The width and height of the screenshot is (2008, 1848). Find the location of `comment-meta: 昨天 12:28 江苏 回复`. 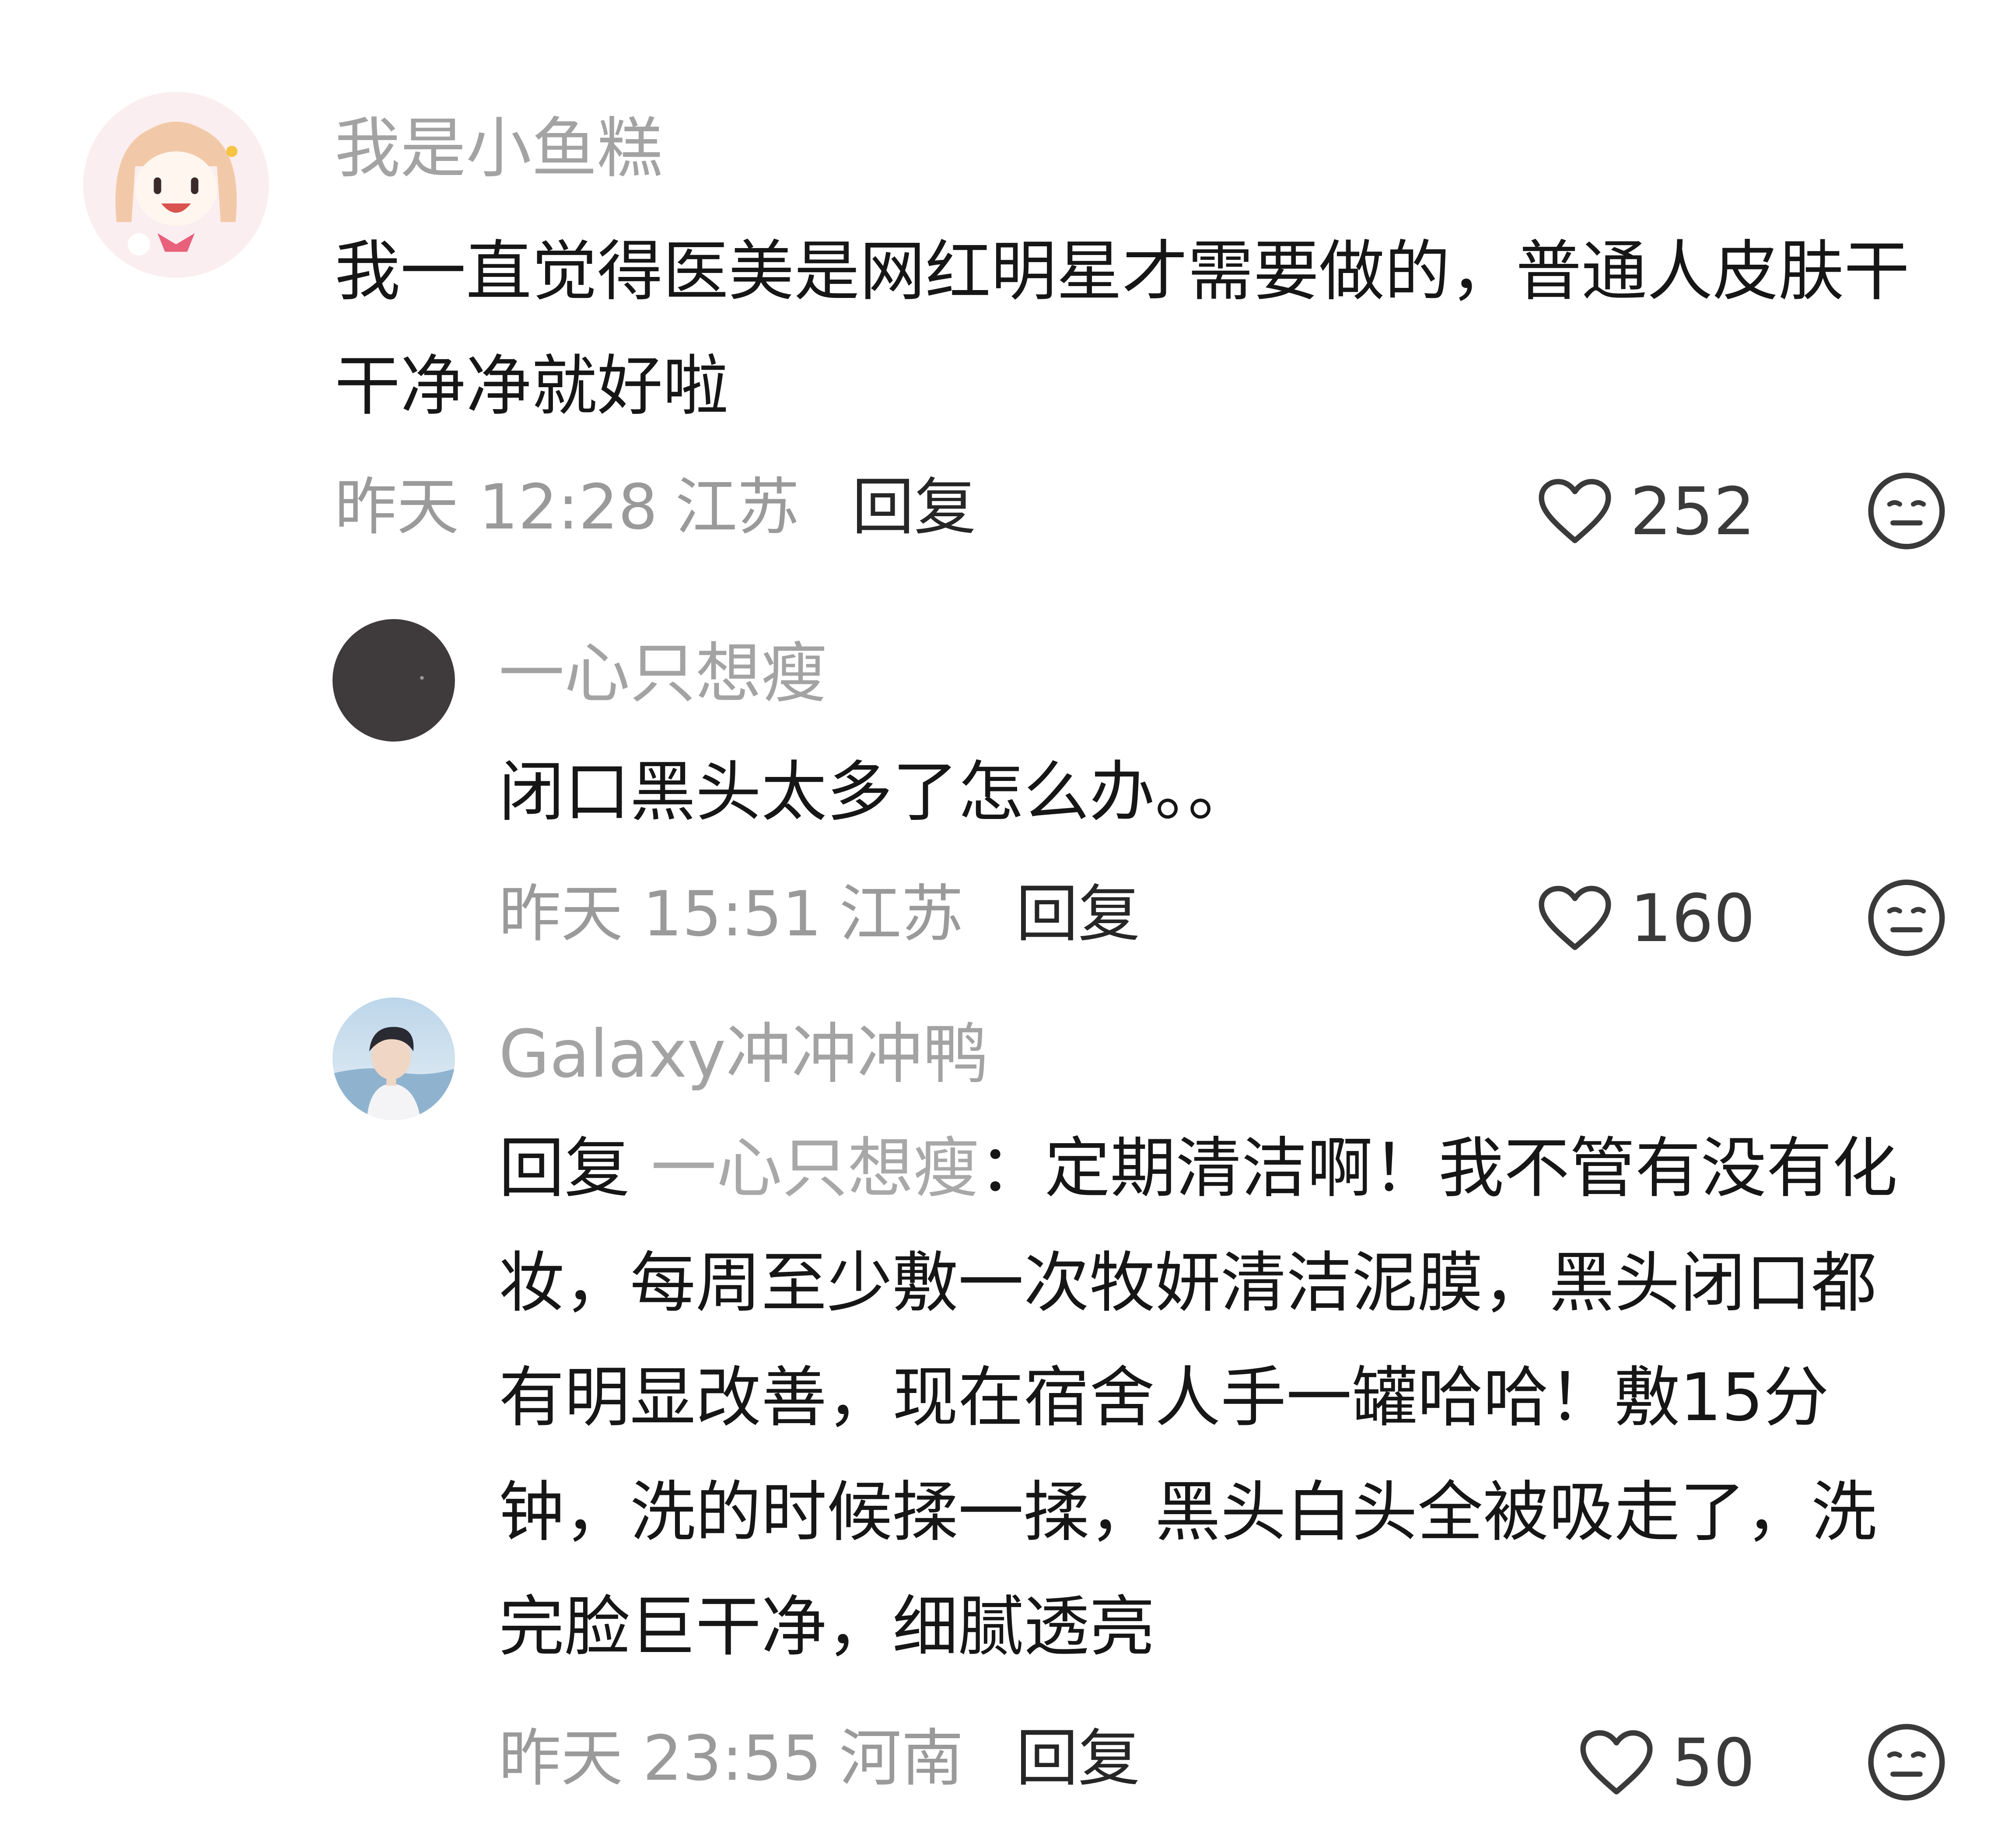

comment-meta: 昨天 12:28 江苏 回复 is located at coordinates (655, 507).